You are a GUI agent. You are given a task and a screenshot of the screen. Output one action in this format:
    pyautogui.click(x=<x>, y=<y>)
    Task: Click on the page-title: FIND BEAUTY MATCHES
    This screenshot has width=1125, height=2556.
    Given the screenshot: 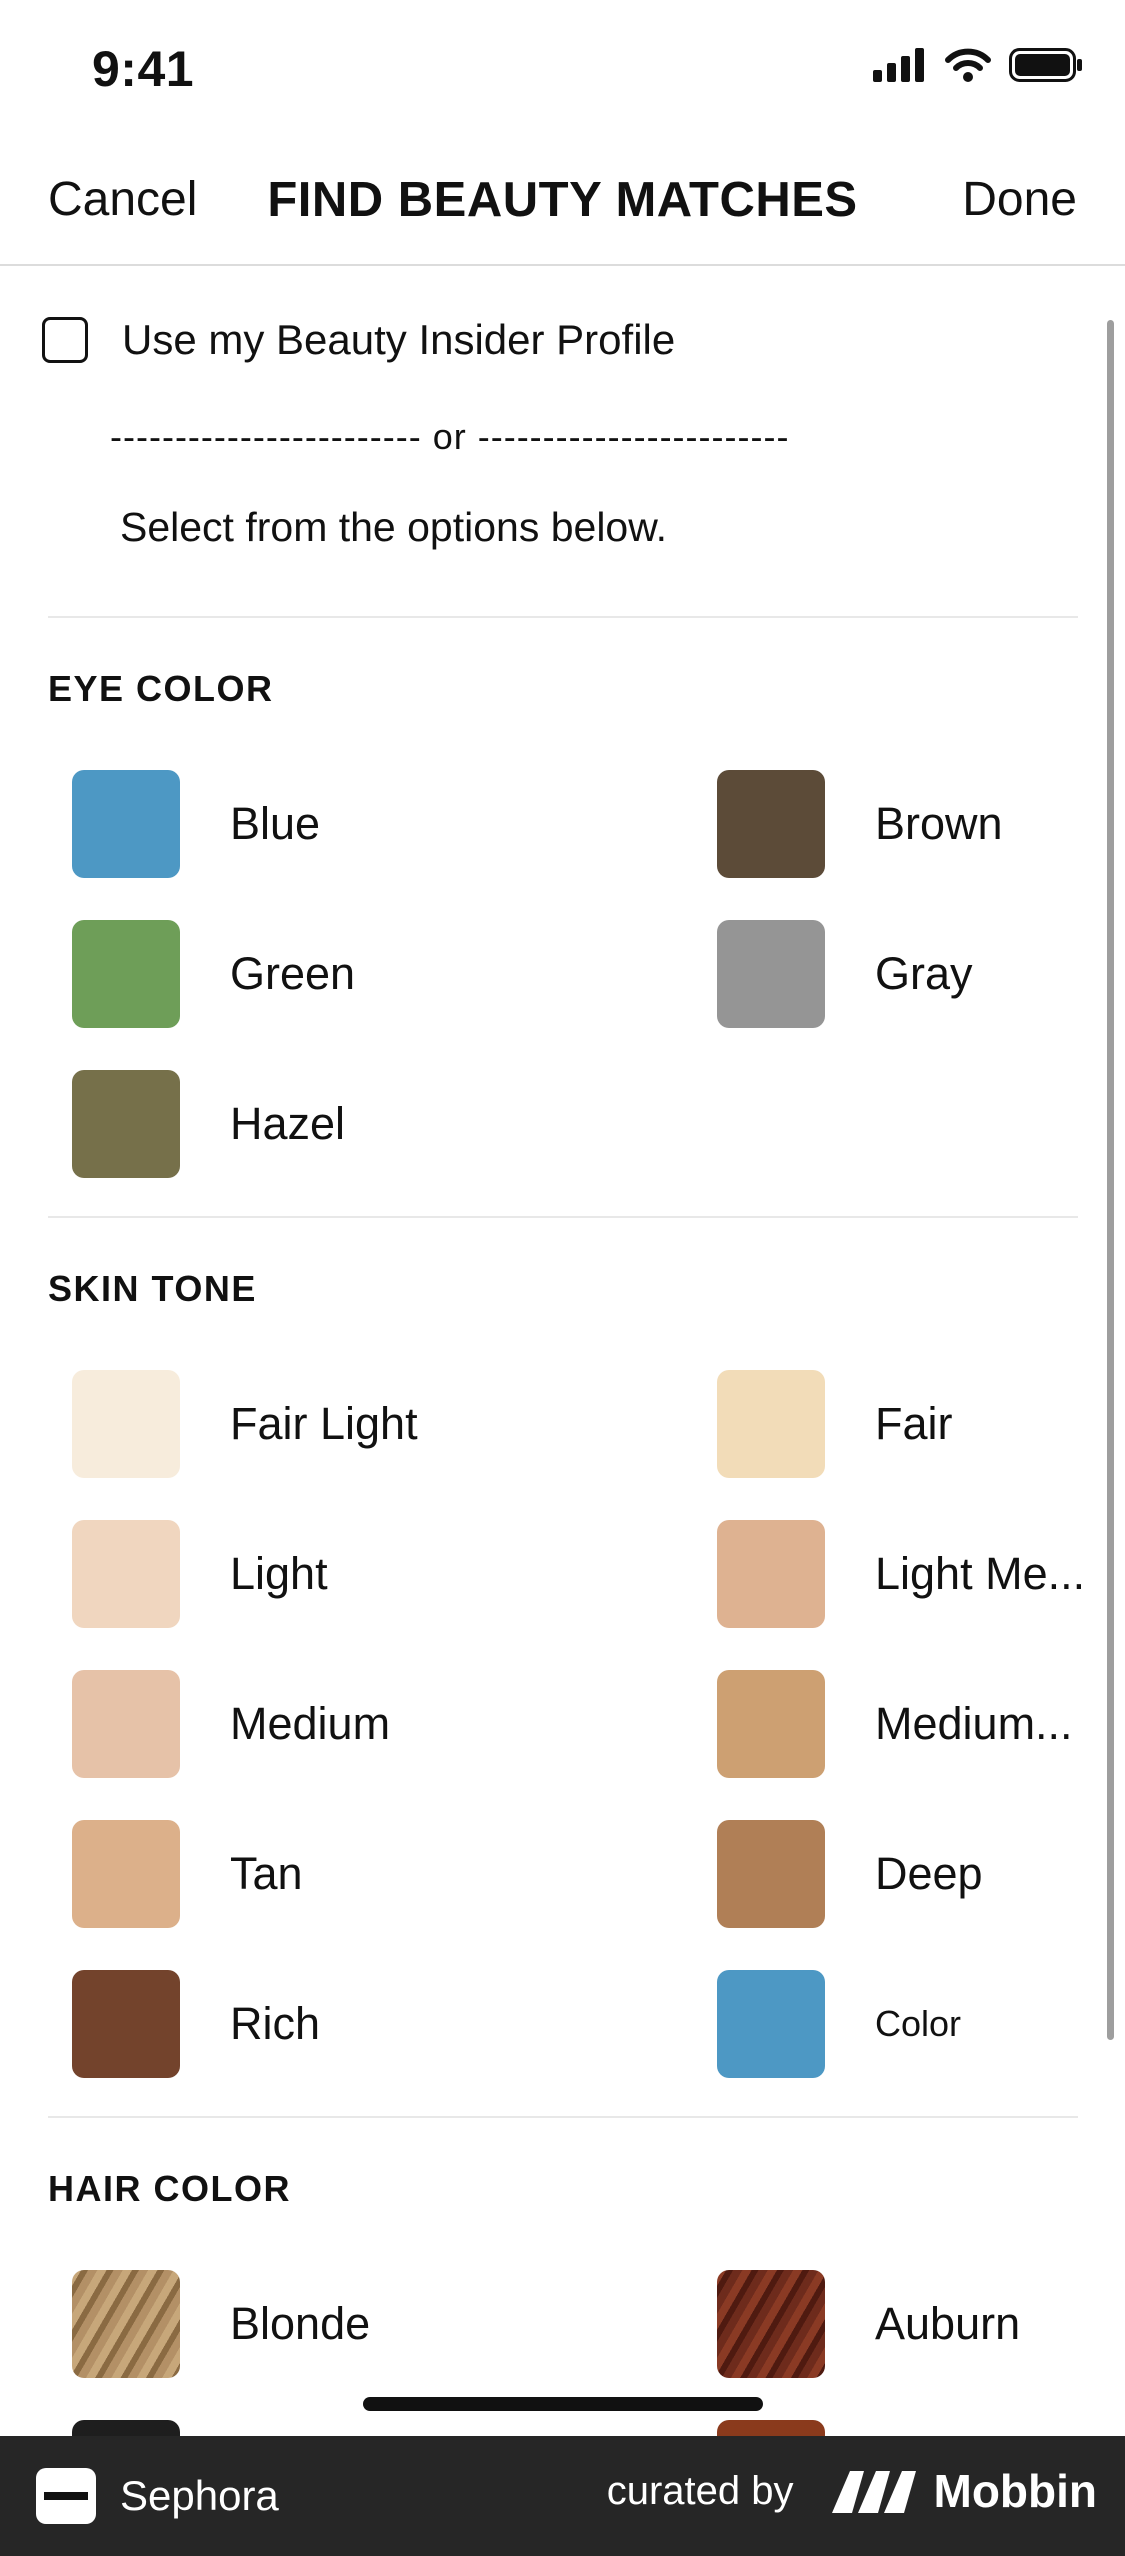 What is the action you would take?
    pyautogui.click(x=562, y=200)
    